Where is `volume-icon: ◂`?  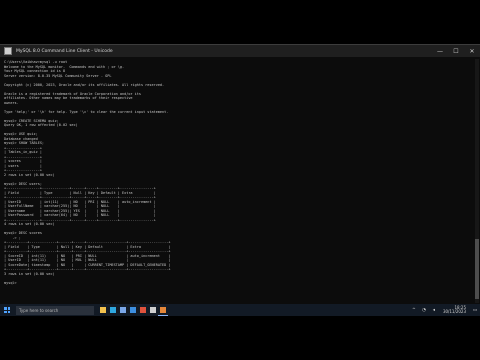
volume-icon: ◂ is located at coordinates (434, 310).